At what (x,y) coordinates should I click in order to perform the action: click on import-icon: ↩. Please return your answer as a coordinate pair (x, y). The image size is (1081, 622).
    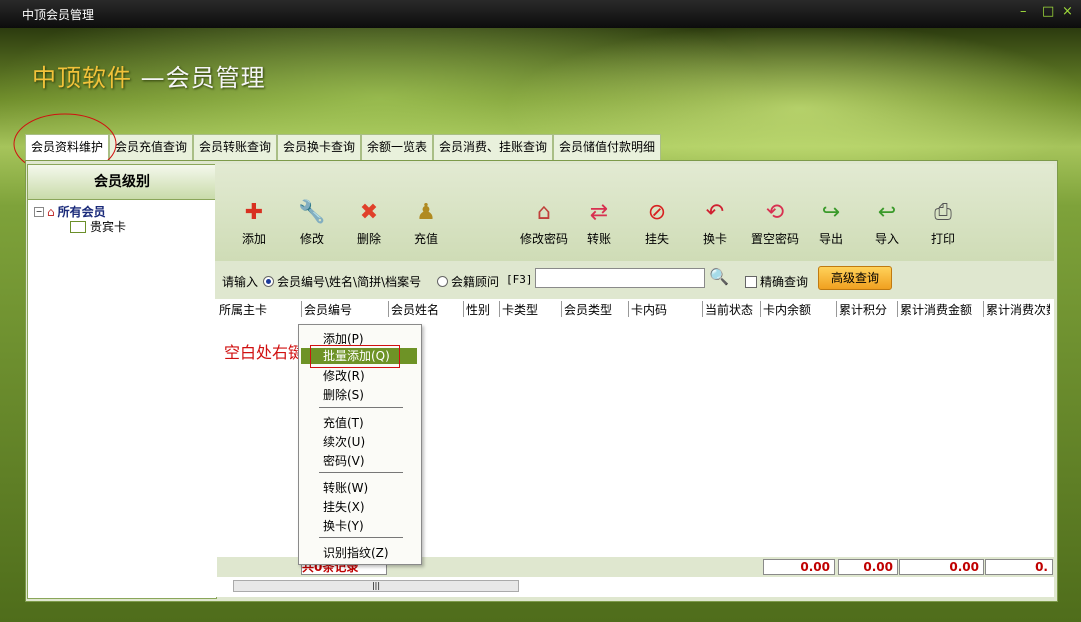
    Looking at the image, I should click on (887, 212).